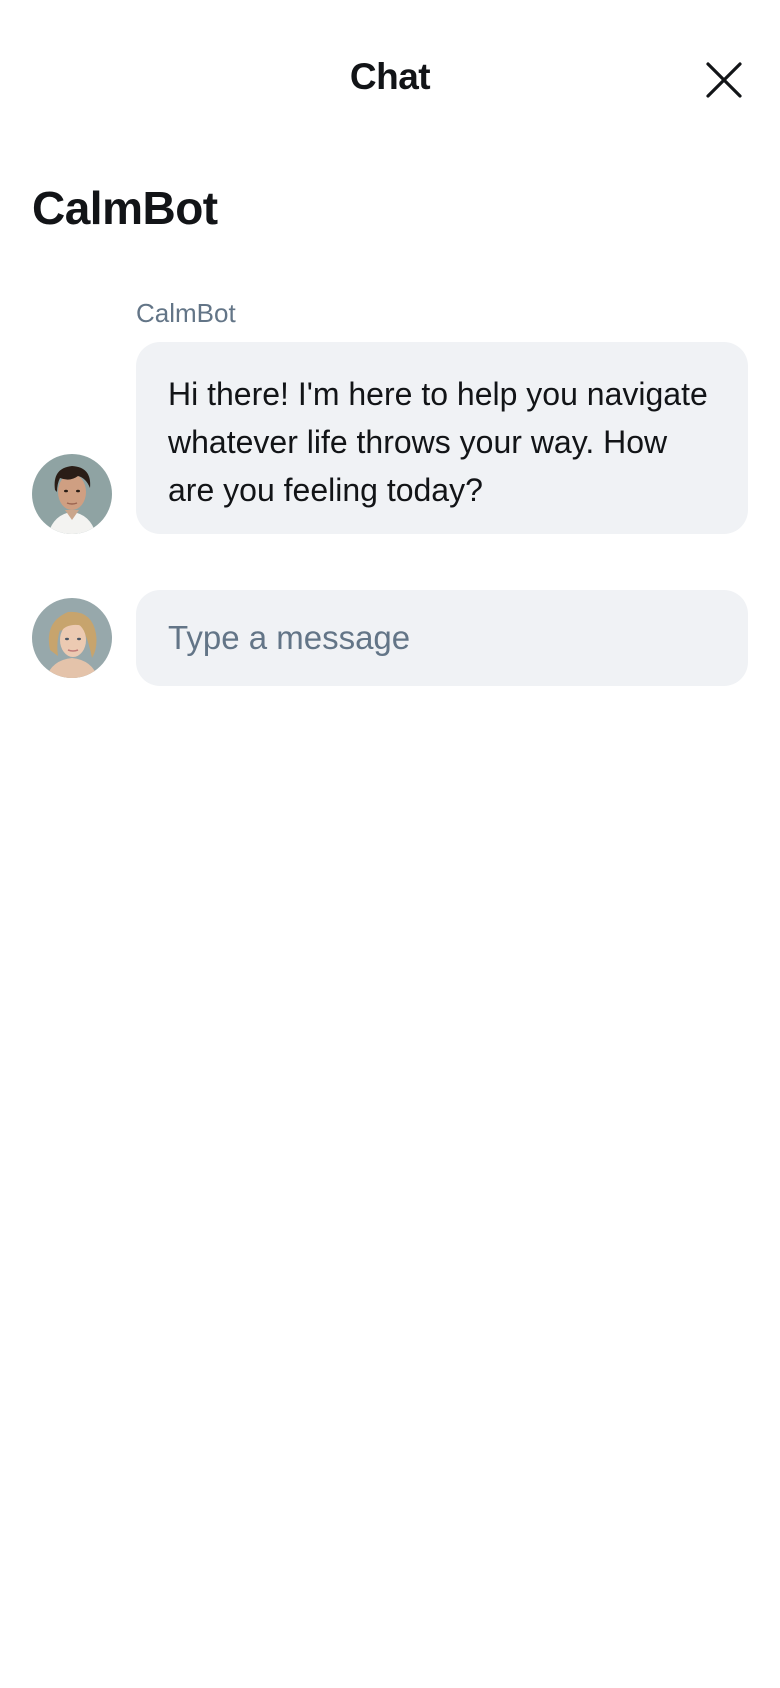 The width and height of the screenshot is (780, 1688). Describe the element at coordinates (186, 313) in the screenshot. I see `message-sender-name: CalmBot` at that location.